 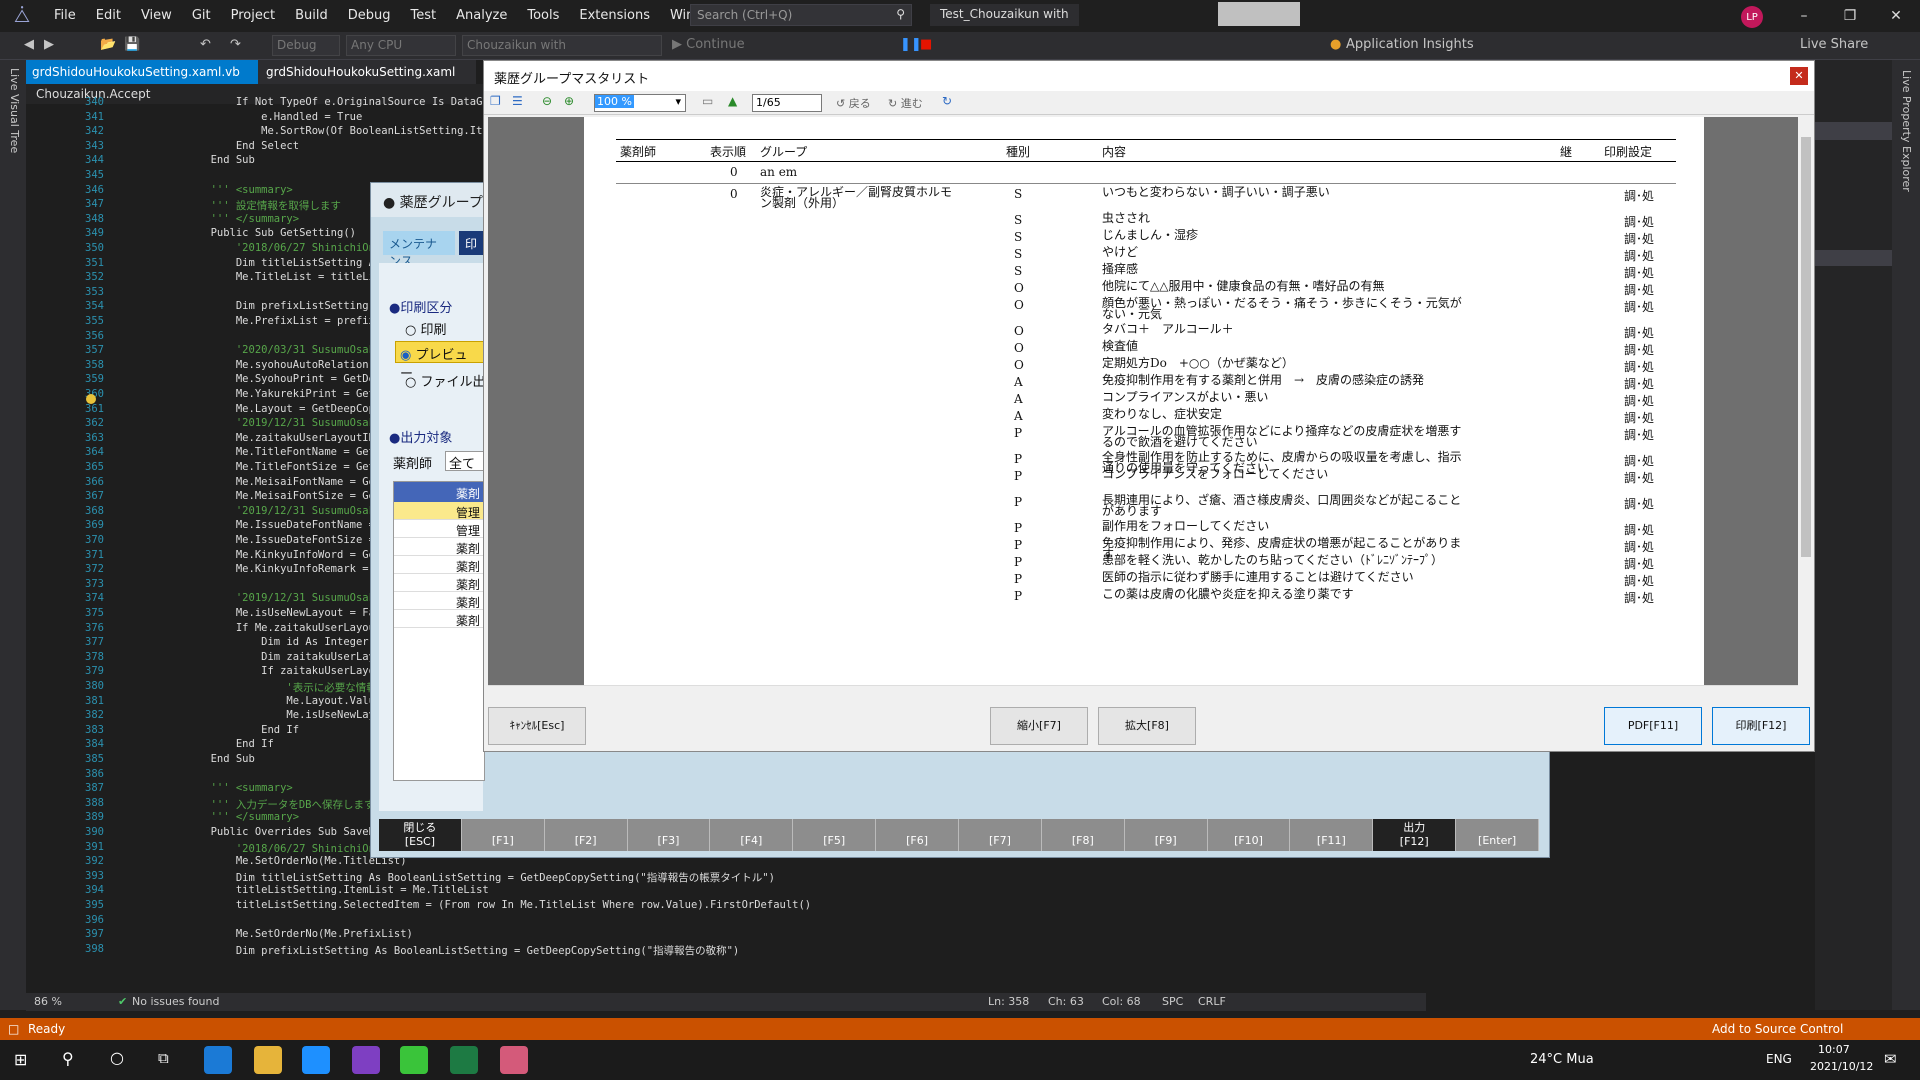 What do you see at coordinates (471, 243) in the screenshot?
I see `tab-print: 印` at bounding box center [471, 243].